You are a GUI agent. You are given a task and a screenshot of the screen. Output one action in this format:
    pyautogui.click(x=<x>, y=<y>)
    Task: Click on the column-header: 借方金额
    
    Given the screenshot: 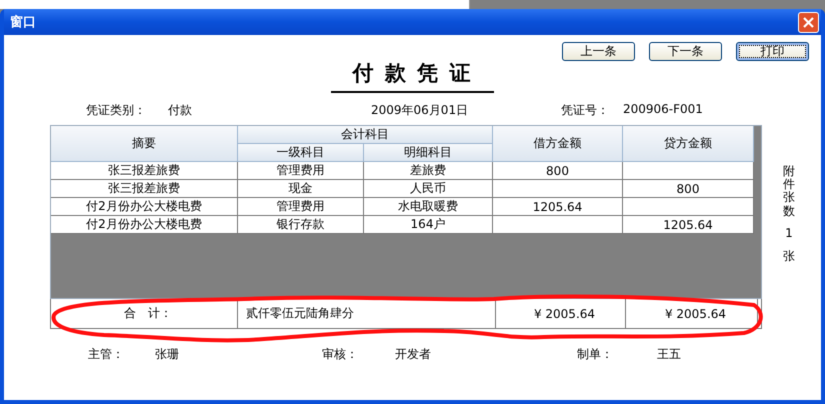 What is the action you would take?
    pyautogui.click(x=558, y=144)
    